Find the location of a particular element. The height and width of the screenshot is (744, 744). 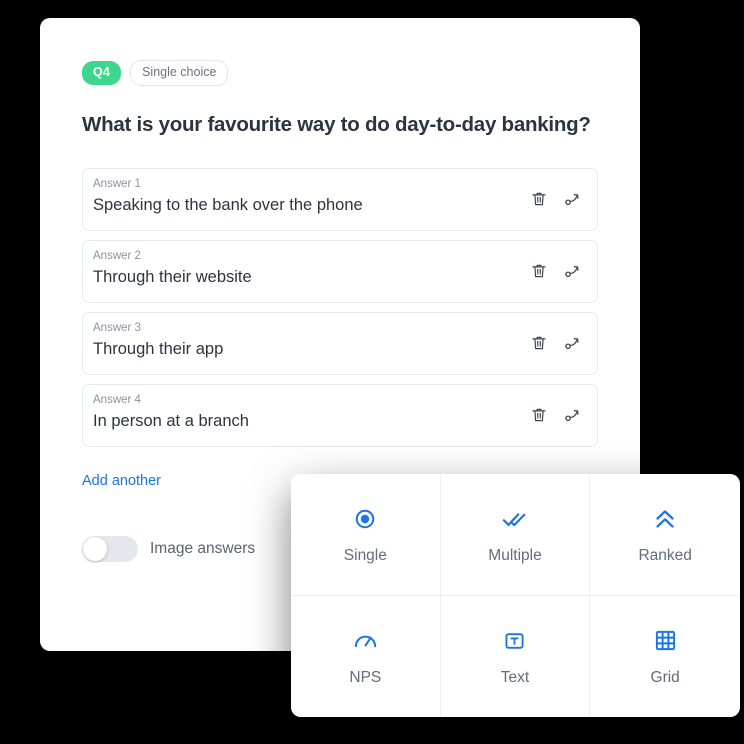

type-option-grid: Grid is located at coordinates (665, 656).